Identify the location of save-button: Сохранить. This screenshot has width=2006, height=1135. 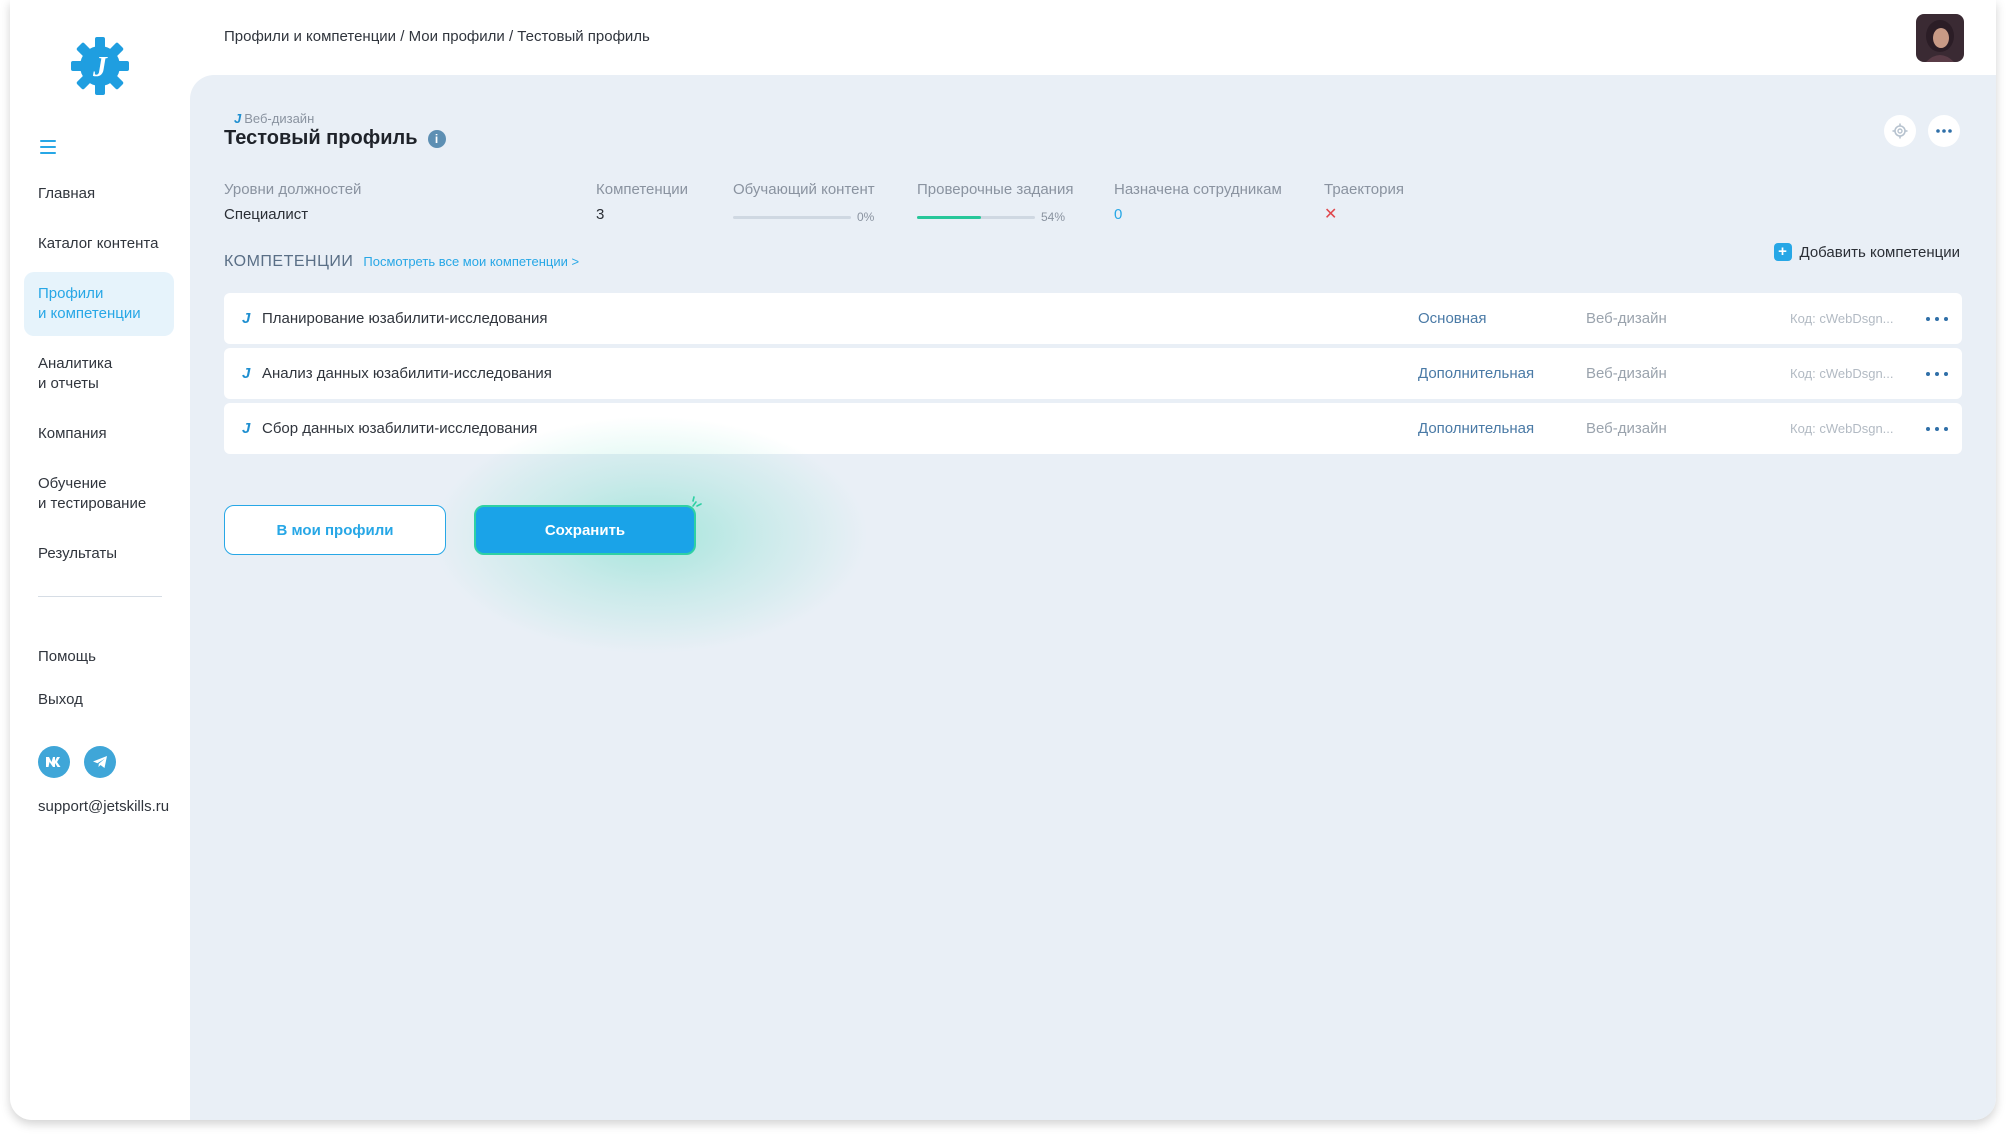
(585, 530).